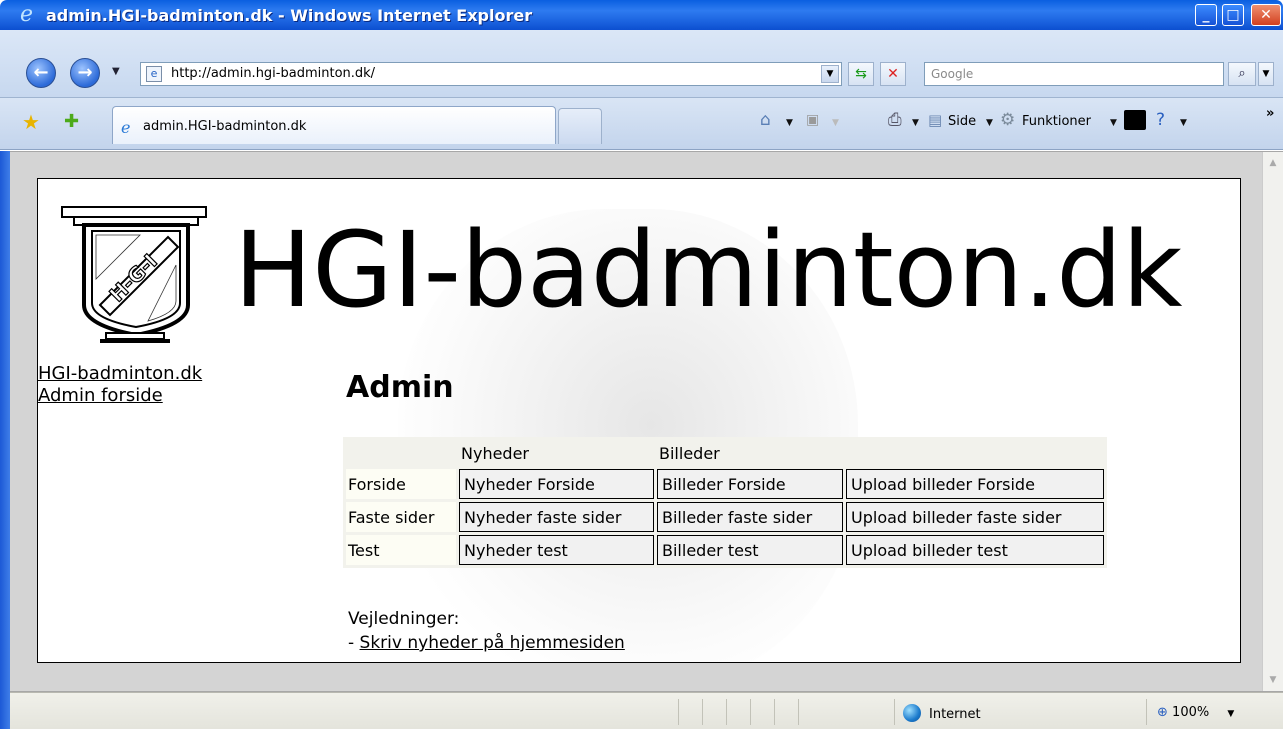  I want to click on page-menu-icon: ▤, so click(935, 120).